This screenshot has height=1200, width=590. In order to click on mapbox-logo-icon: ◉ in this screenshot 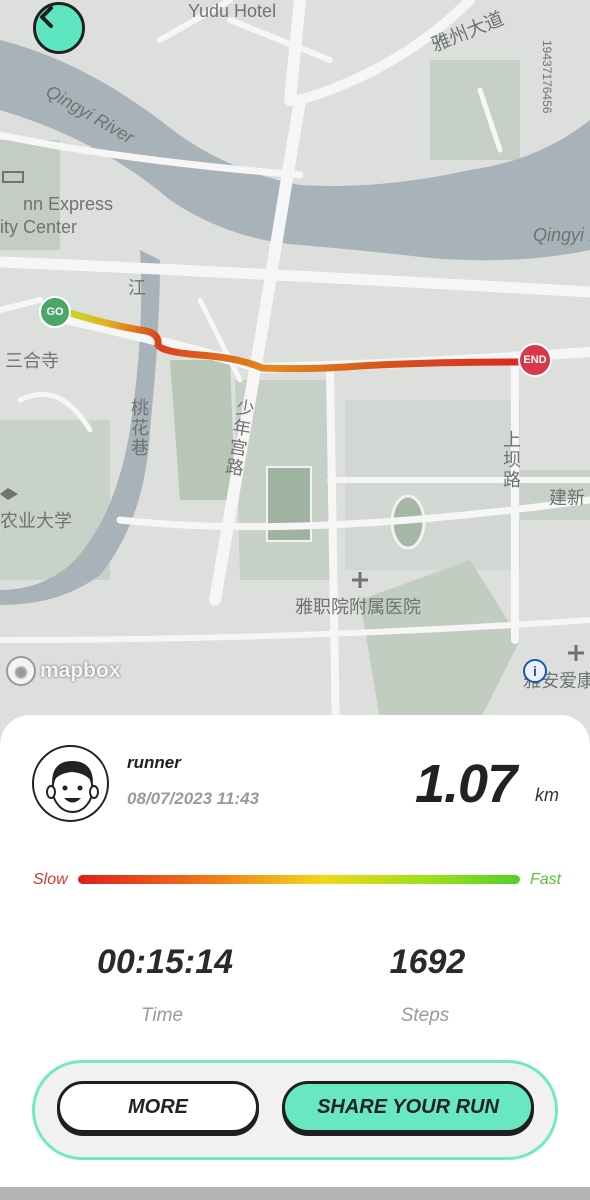, I will do `click(21, 671)`.